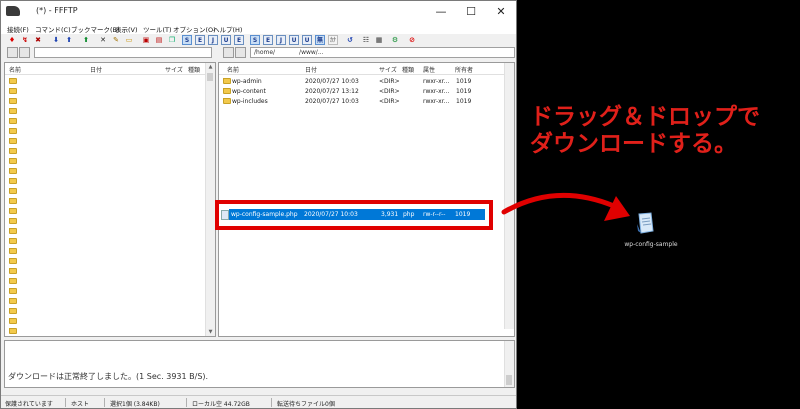 Image resolution: width=800 pixels, height=409 pixels. Describe the element at coordinates (187, 40) in the screenshot. I see `transfer-mode-s-button: S` at that location.